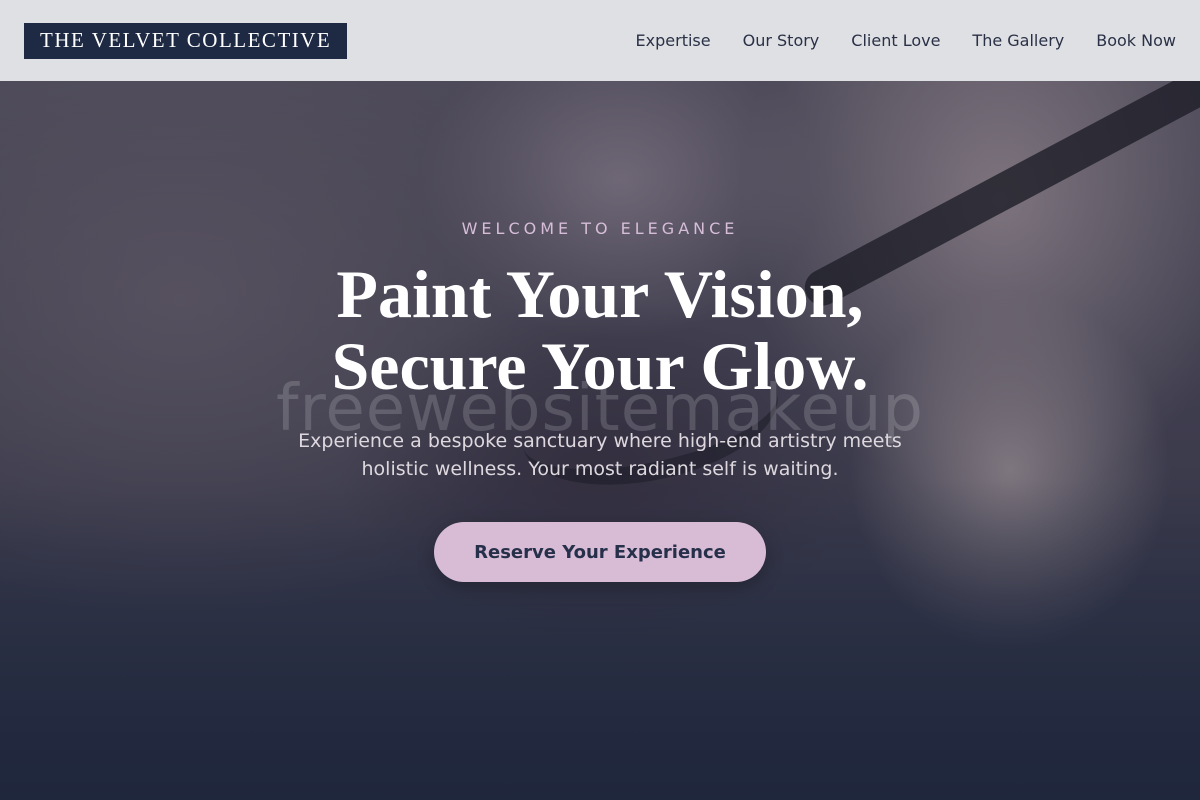  What do you see at coordinates (600, 366) in the screenshot?
I see `hero-headline-line-2: Secure Your Glow.` at bounding box center [600, 366].